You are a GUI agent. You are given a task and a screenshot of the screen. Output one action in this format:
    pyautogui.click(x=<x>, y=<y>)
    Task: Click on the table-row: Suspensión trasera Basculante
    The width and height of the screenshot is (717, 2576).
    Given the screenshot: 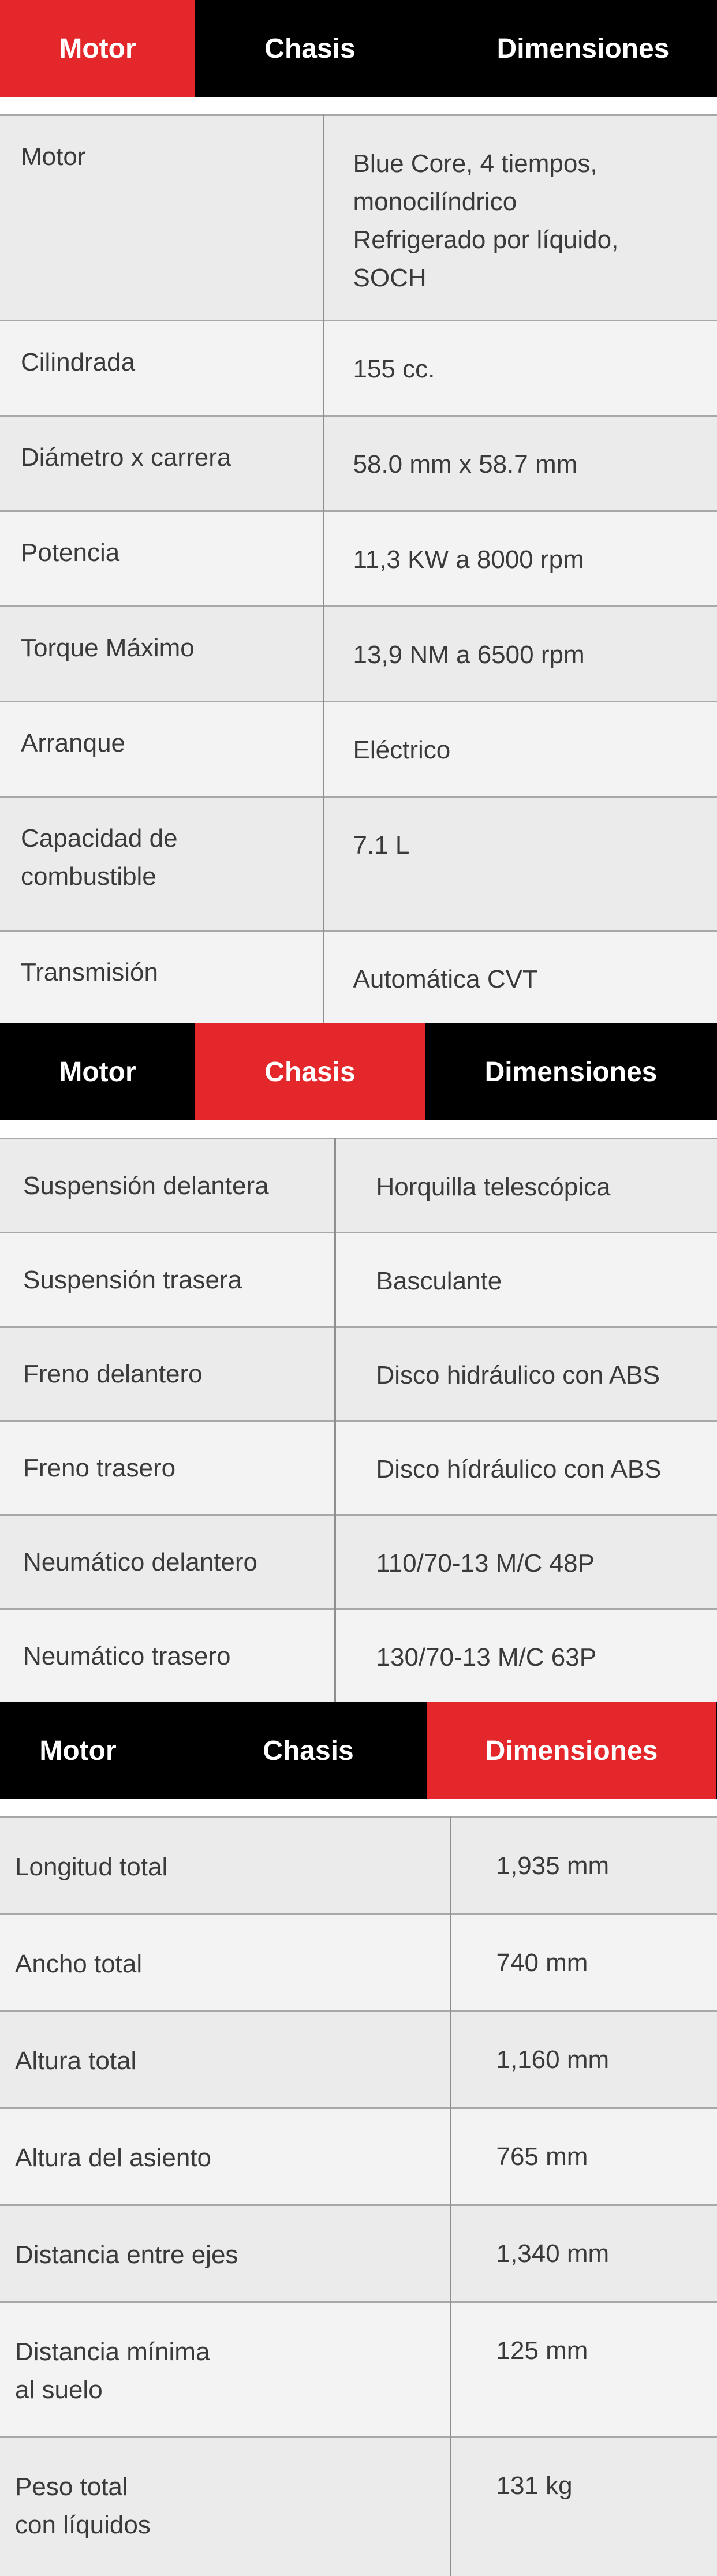 What is the action you would take?
    pyautogui.click(x=358, y=1279)
    